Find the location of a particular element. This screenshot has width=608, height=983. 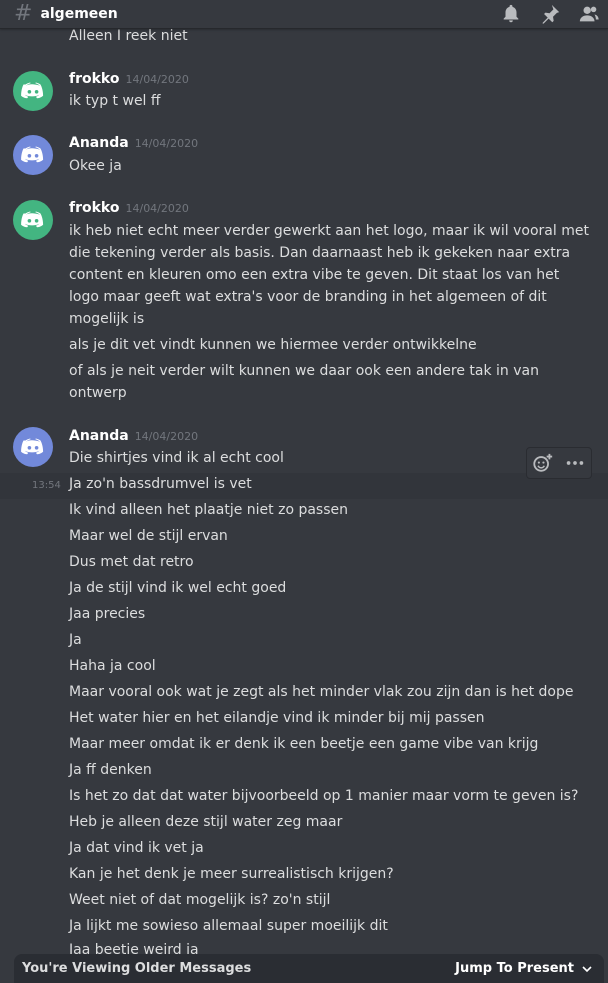

header-toolbar is located at coordinates (541, 14).